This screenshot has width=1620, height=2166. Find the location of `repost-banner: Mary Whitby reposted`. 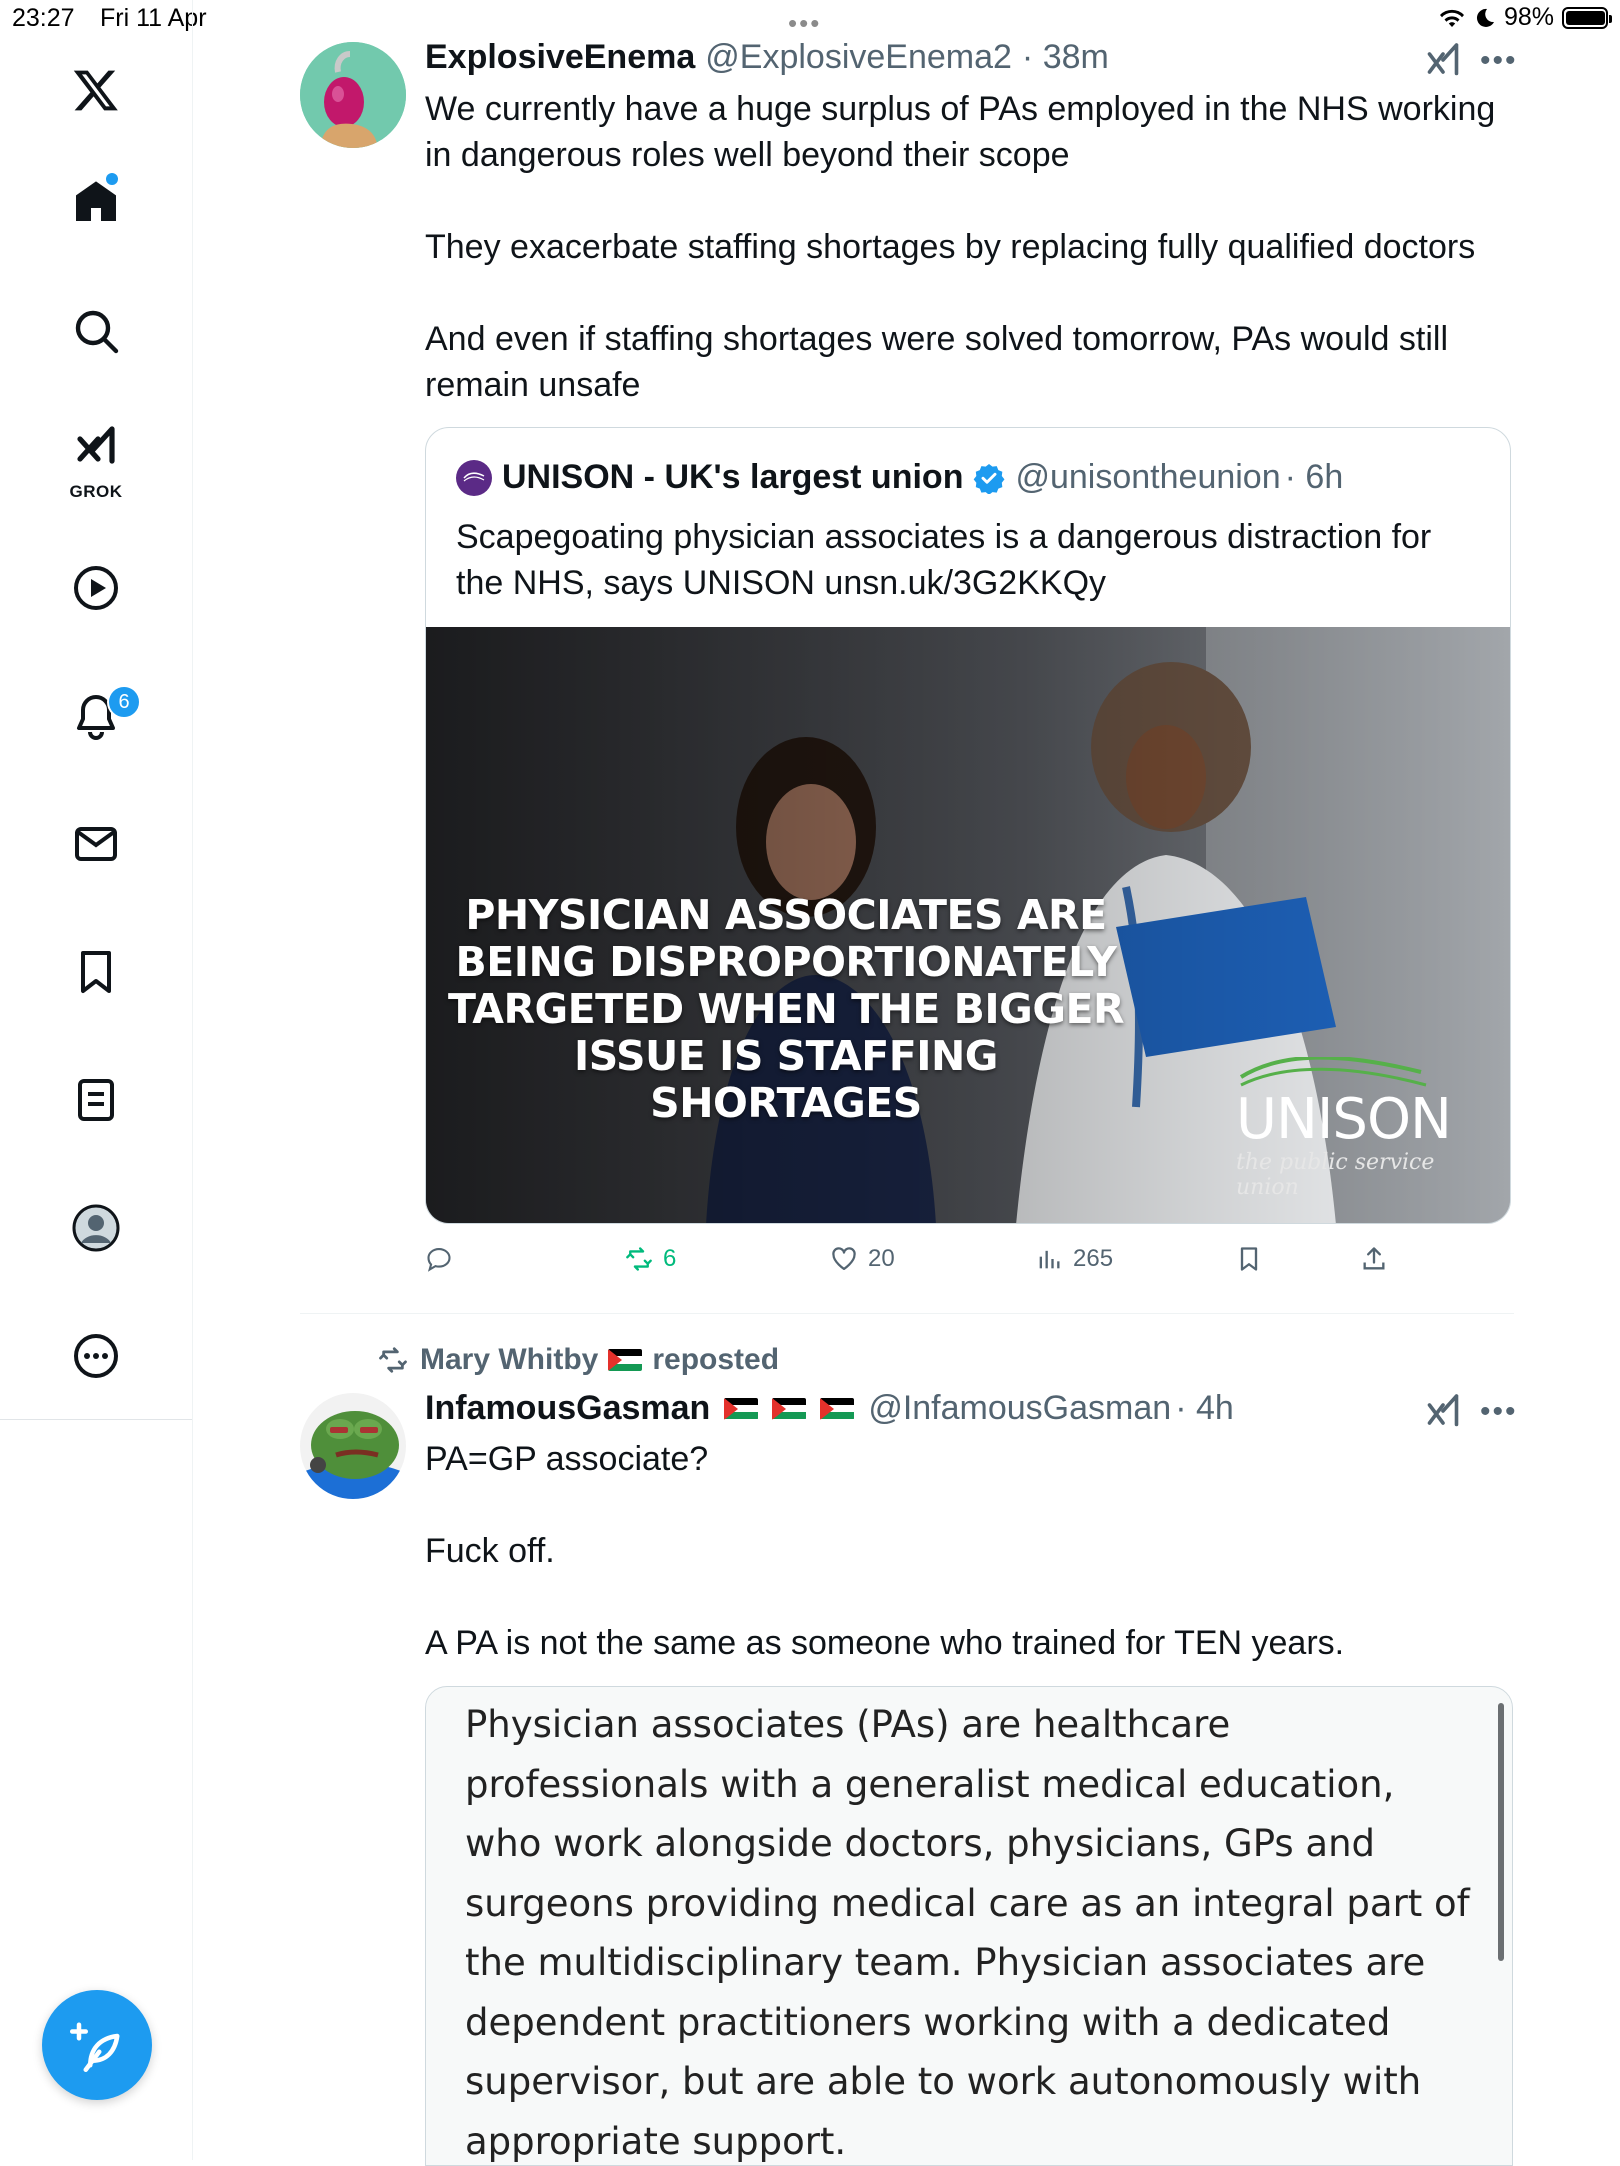

repost-banner: Mary Whitby reposted is located at coordinates (577, 1360).